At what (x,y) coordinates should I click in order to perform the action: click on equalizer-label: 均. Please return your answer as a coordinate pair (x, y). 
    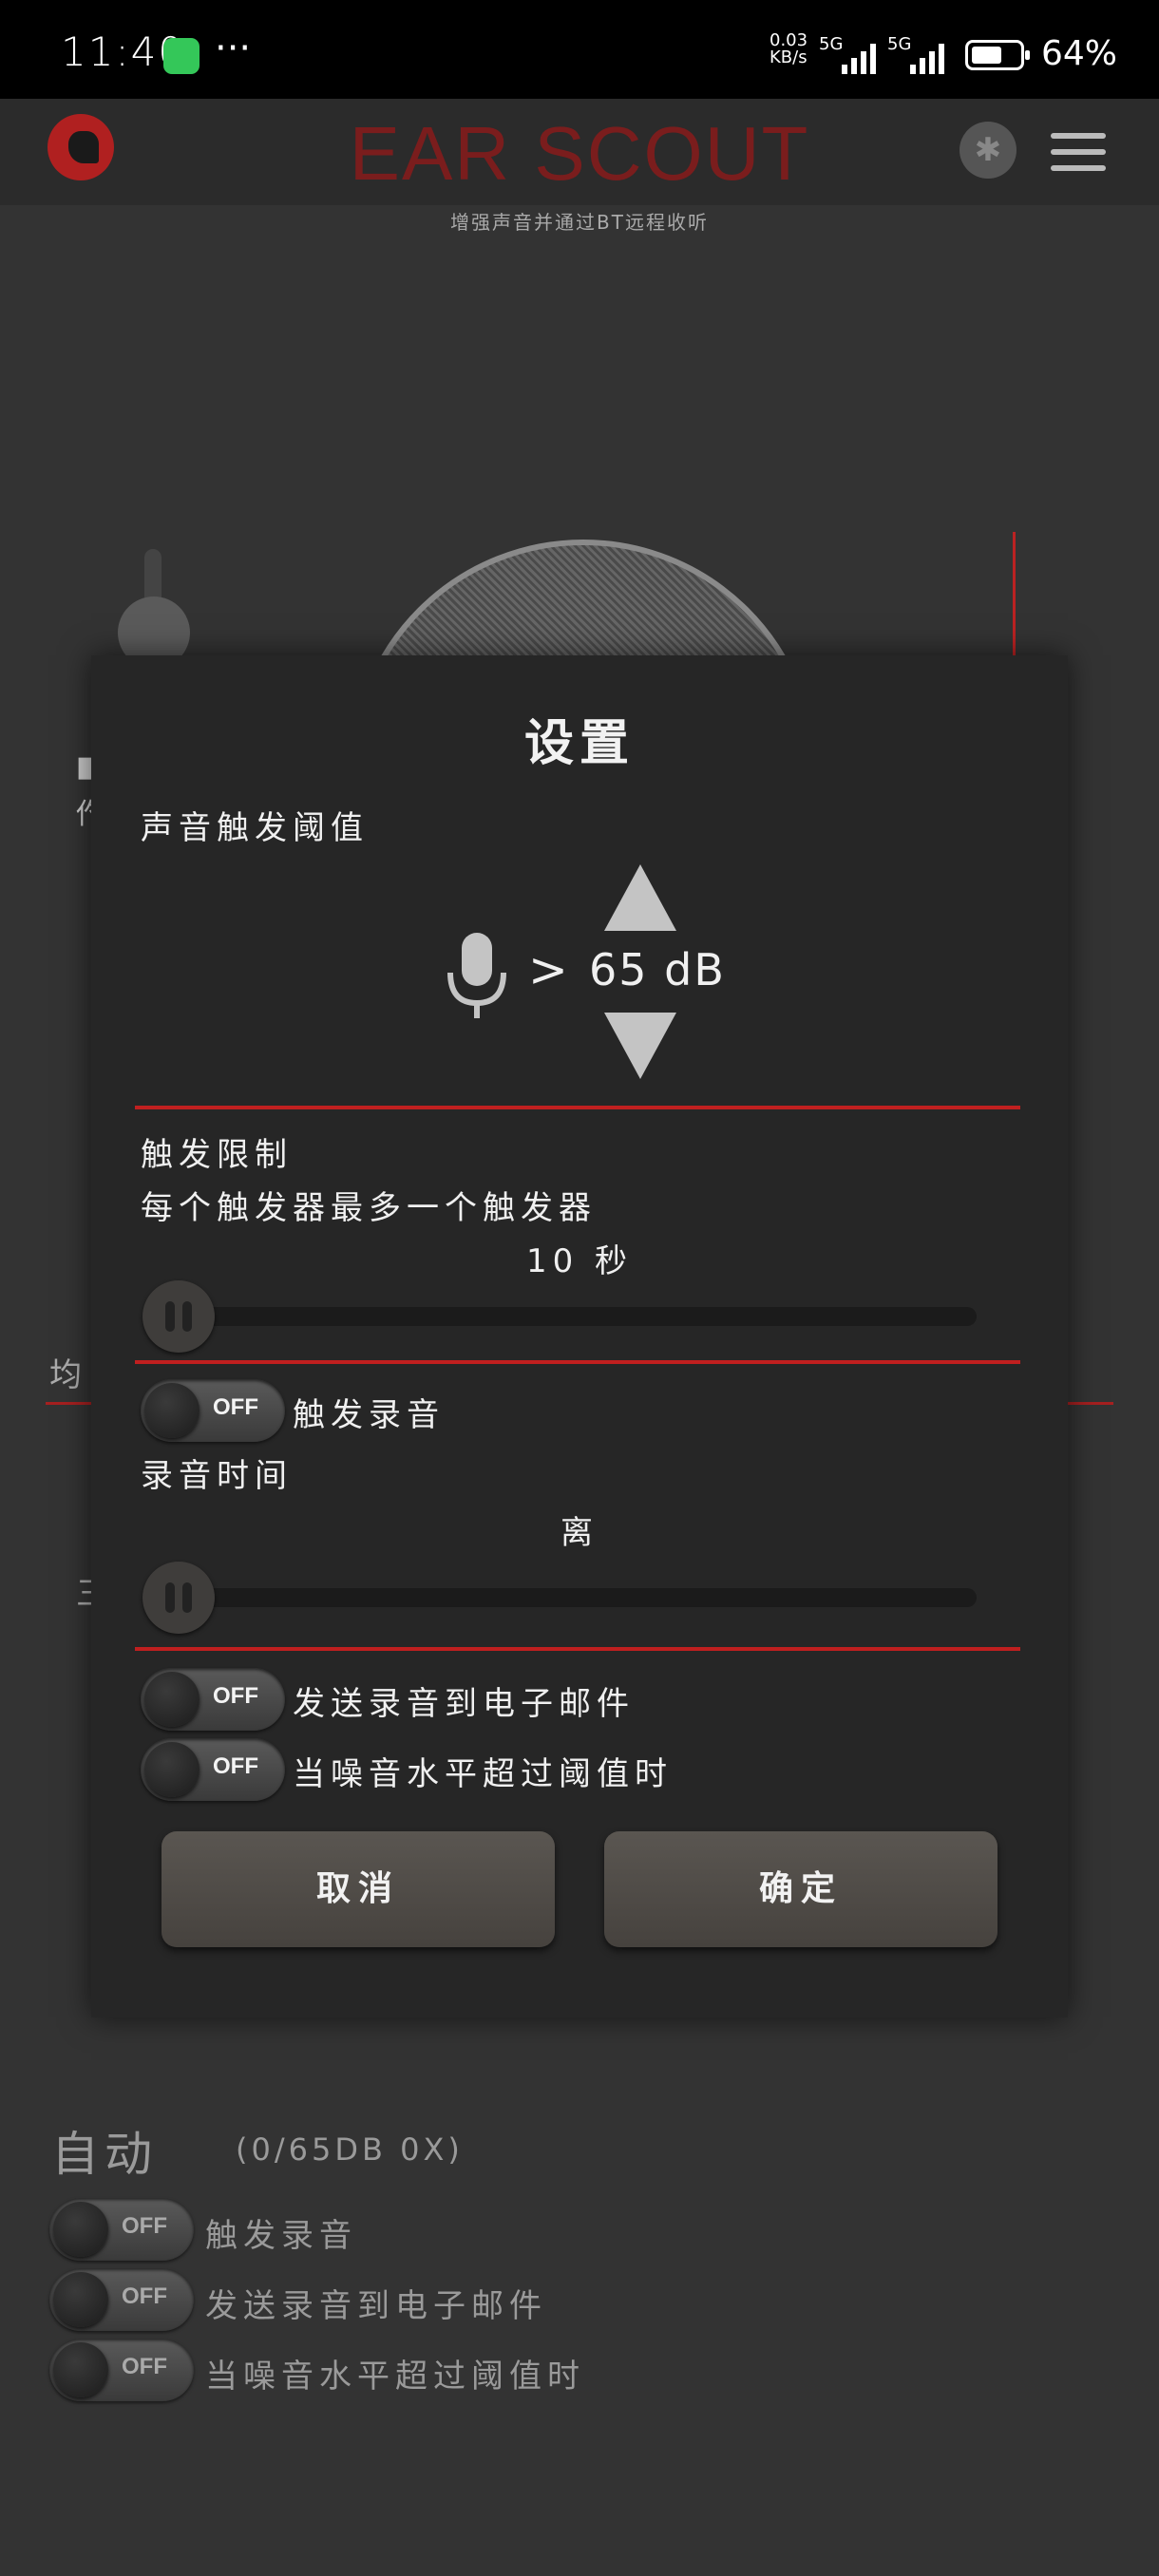
    Looking at the image, I should click on (65, 1375).